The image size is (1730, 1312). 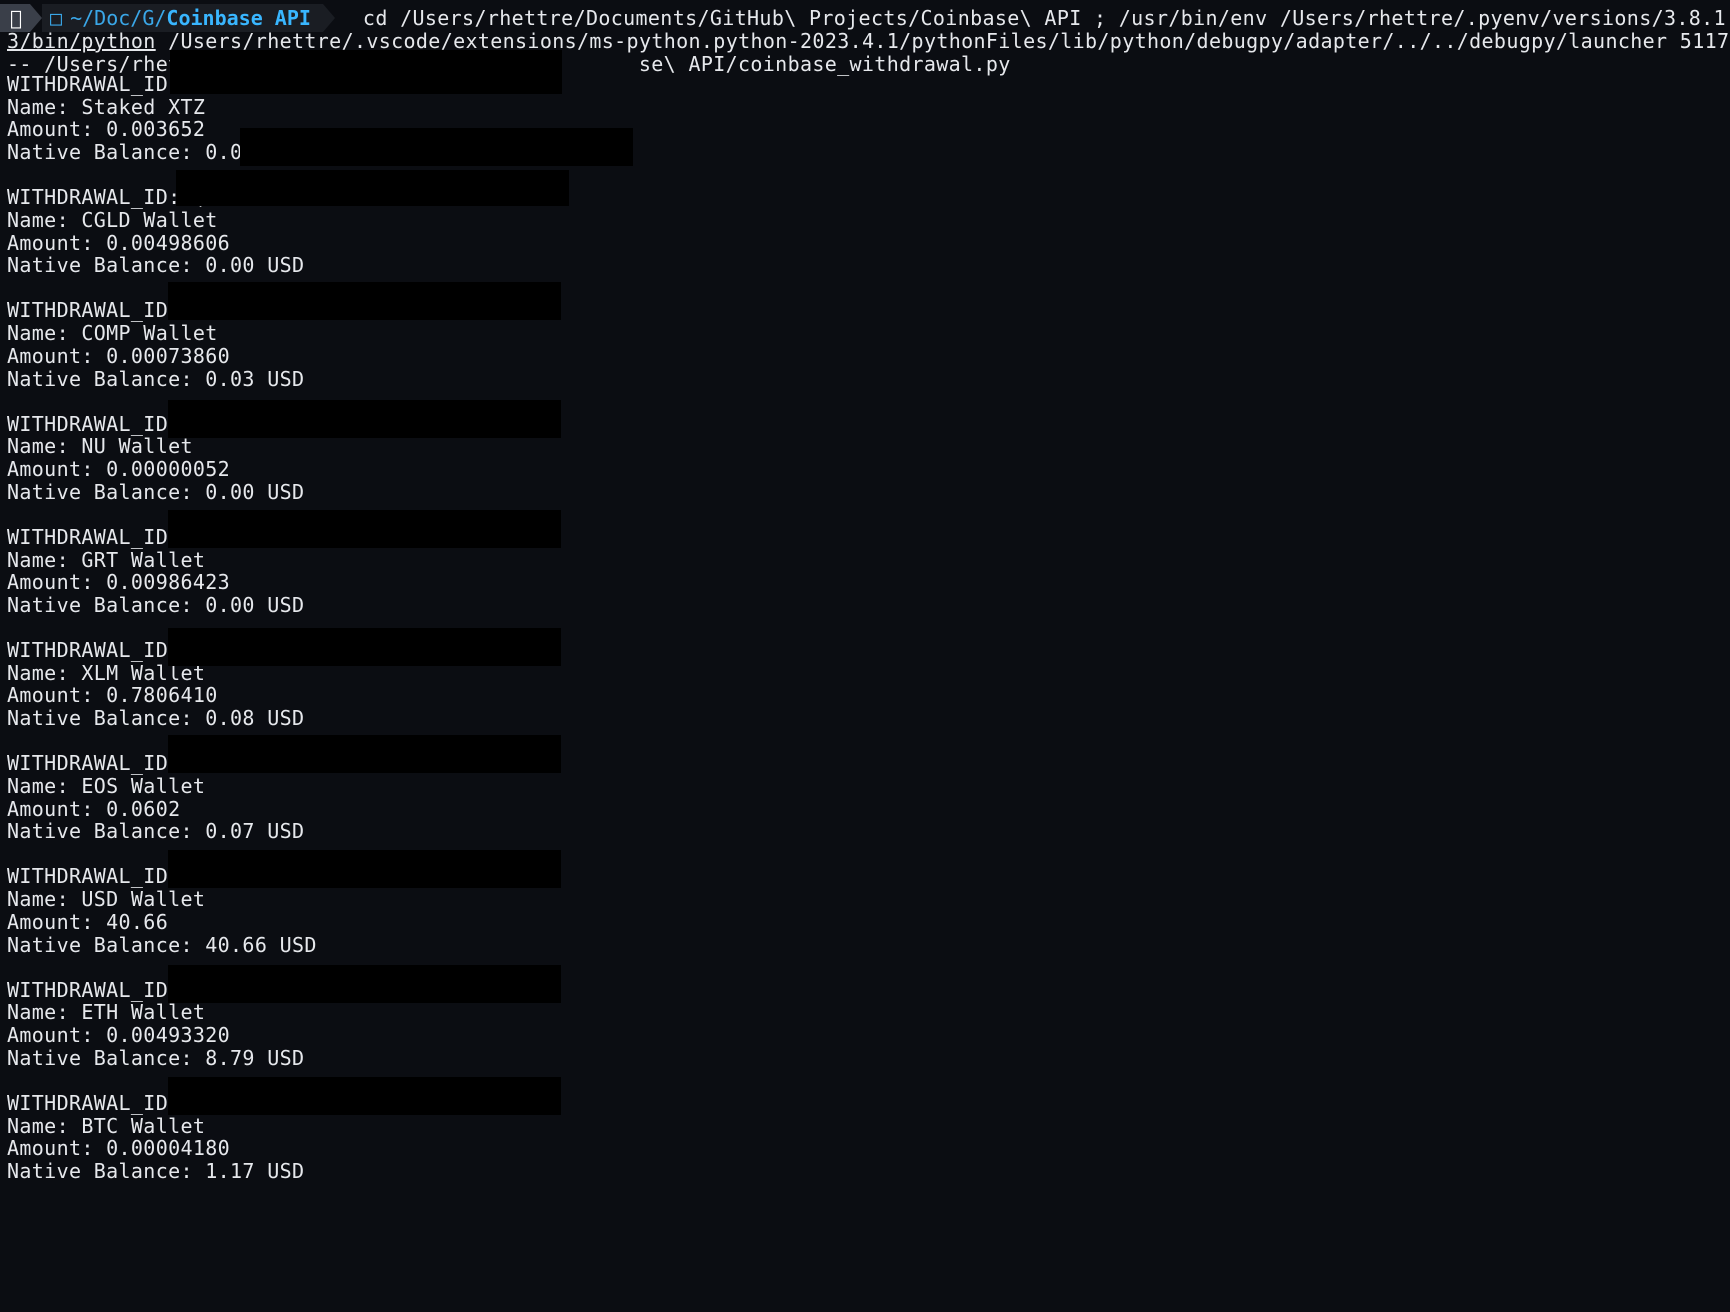 What do you see at coordinates (232, 18) in the screenshot?
I see `prompt-path-current: Coinbase API` at bounding box center [232, 18].